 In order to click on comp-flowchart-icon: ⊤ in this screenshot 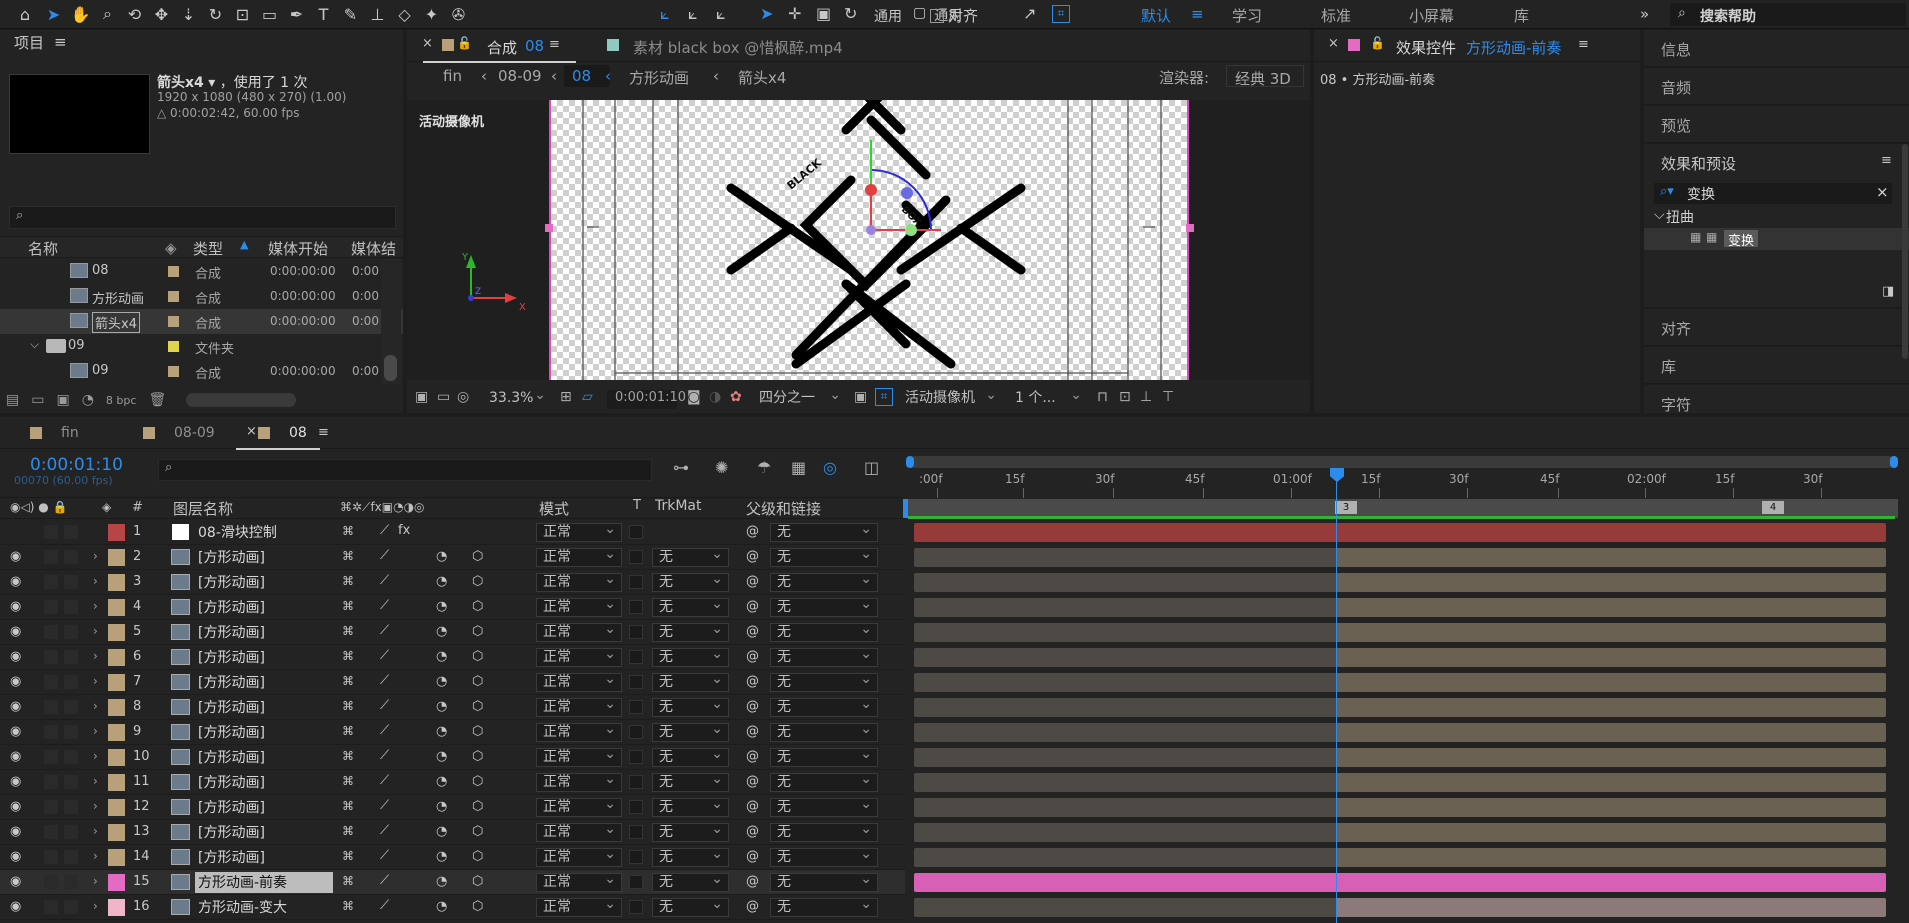, I will do `click(1168, 397)`.